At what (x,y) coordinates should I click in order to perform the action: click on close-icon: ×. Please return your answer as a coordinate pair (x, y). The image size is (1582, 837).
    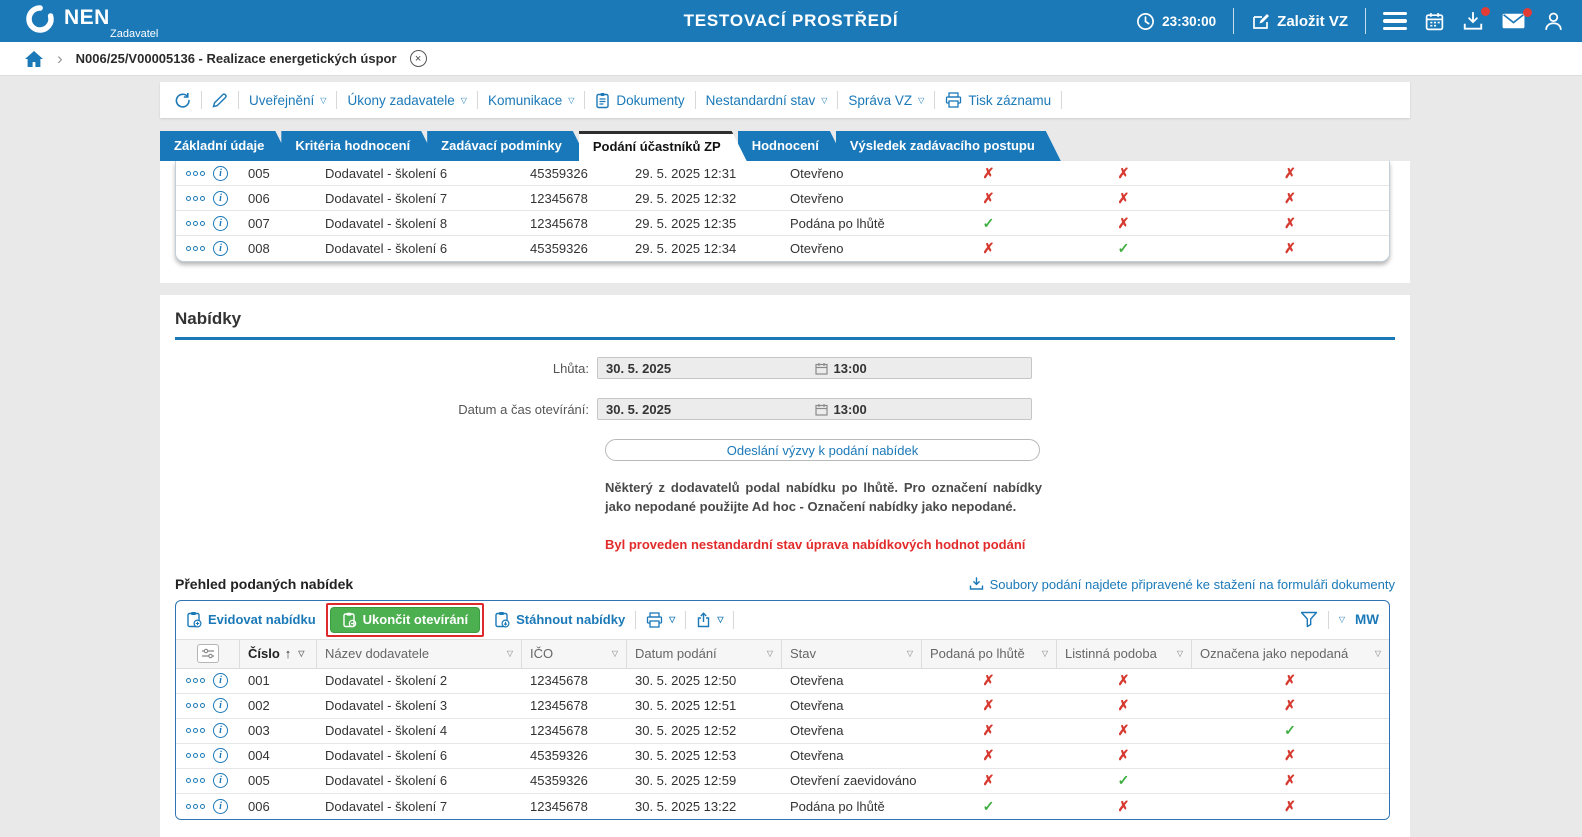
    Looking at the image, I should click on (418, 58).